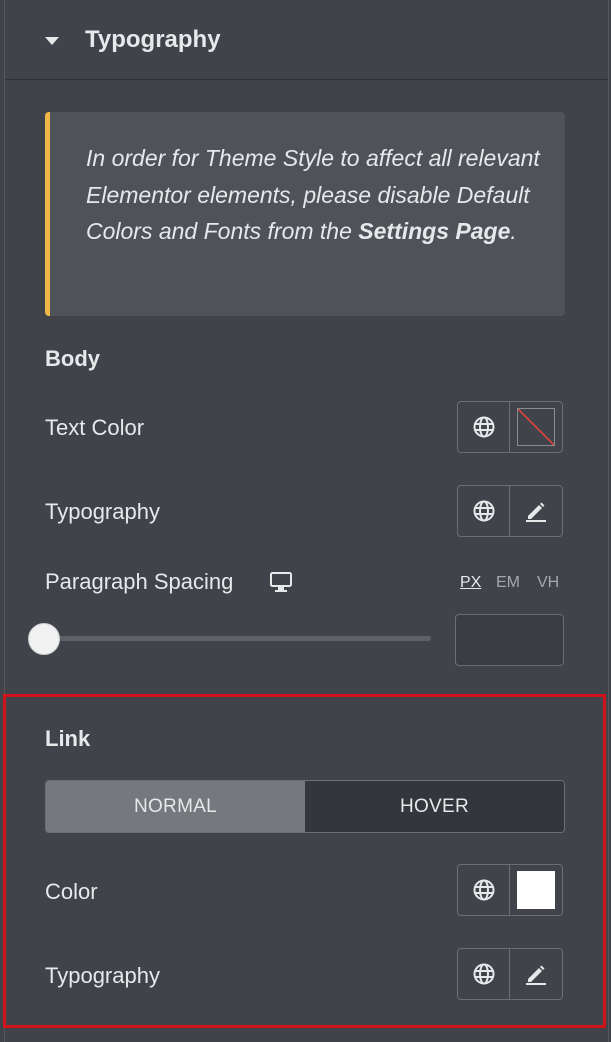  I want to click on text-color-picker, so click(536, 427).